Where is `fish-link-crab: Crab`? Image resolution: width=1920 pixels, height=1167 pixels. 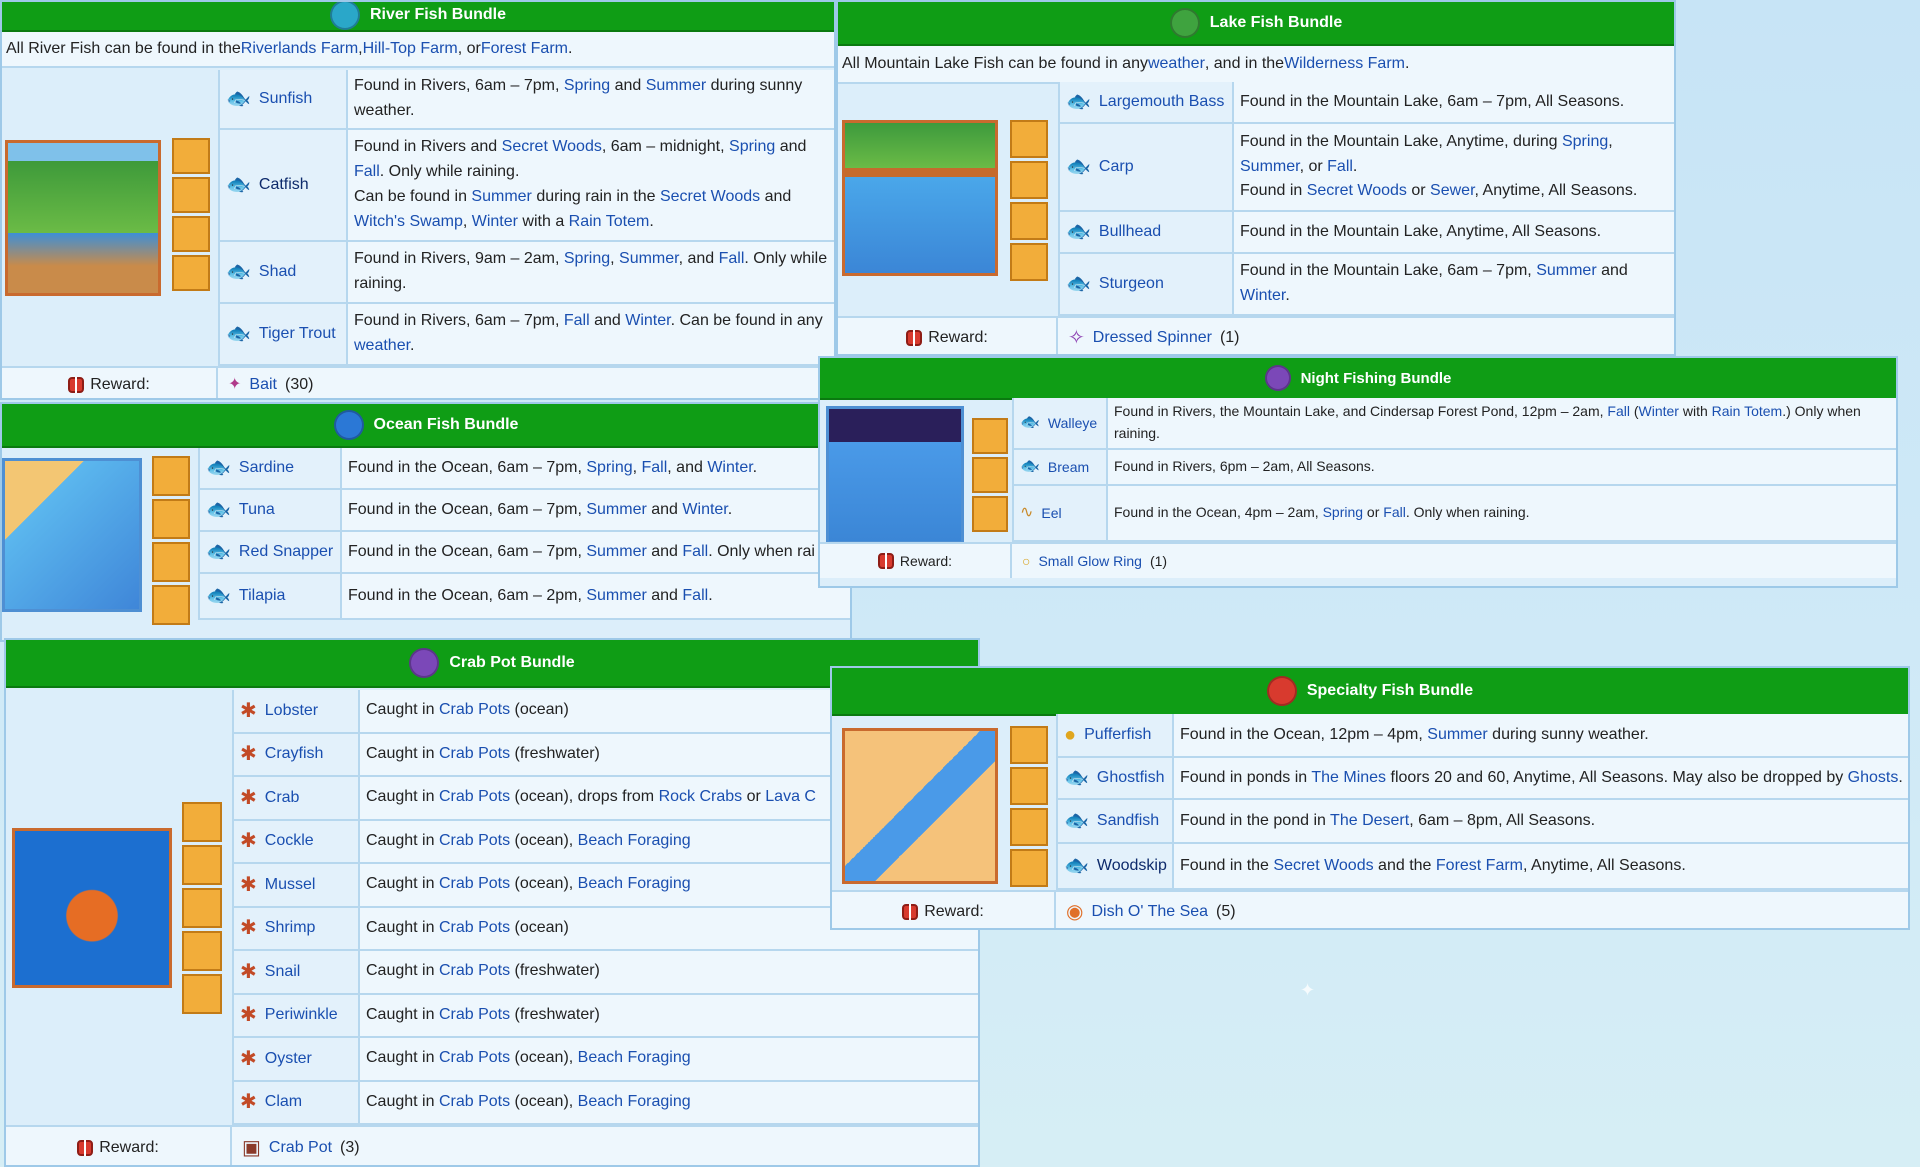
fish-link-crab: Crab is located at coordinates (282, 798).